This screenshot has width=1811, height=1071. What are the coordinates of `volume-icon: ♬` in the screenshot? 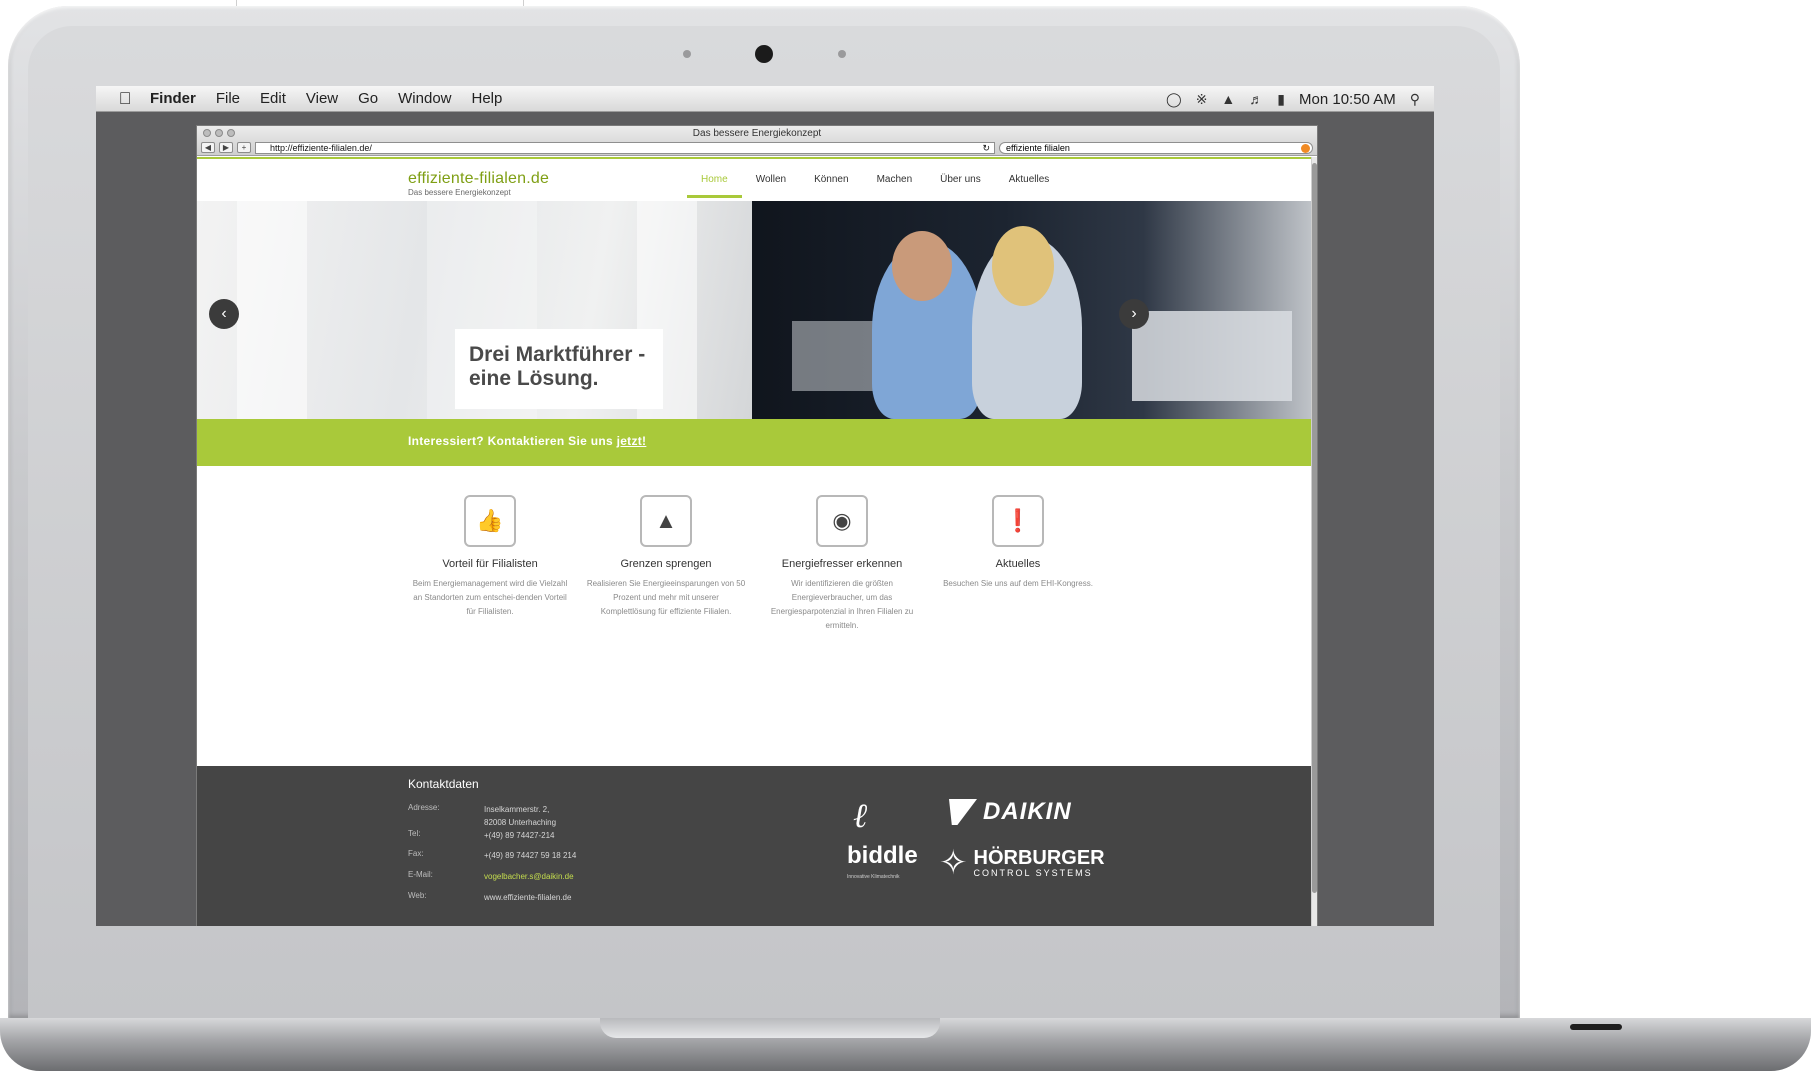 It's located at (1256, 99).